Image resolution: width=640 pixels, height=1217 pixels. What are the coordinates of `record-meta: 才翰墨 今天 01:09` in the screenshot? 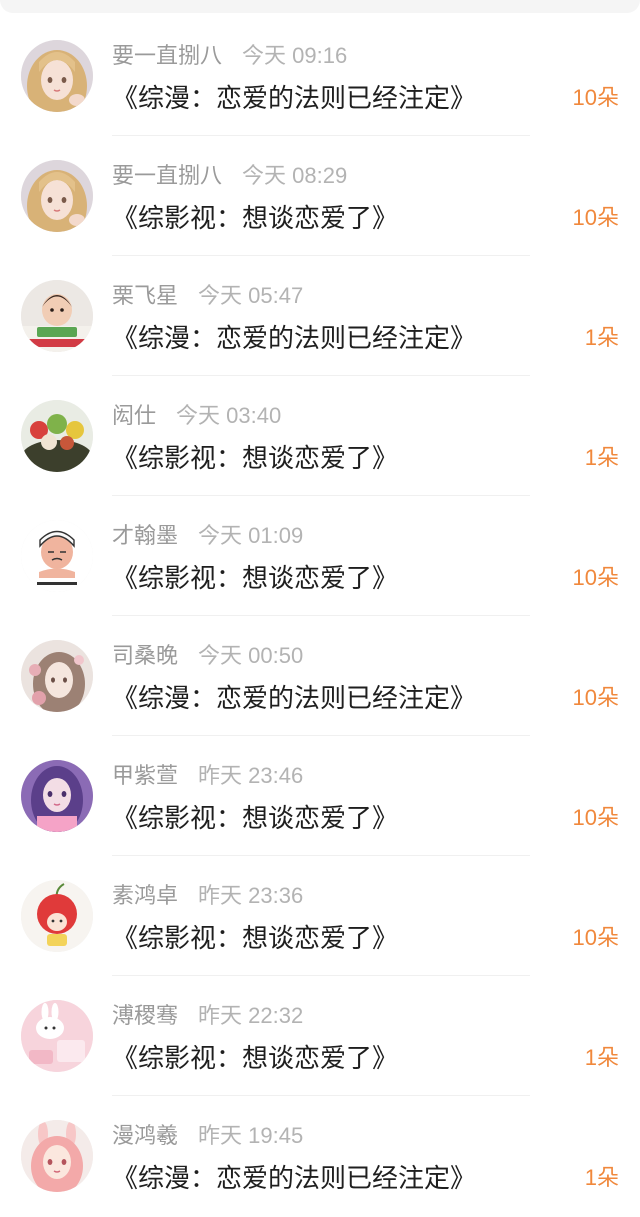 It's located at (207, 536).